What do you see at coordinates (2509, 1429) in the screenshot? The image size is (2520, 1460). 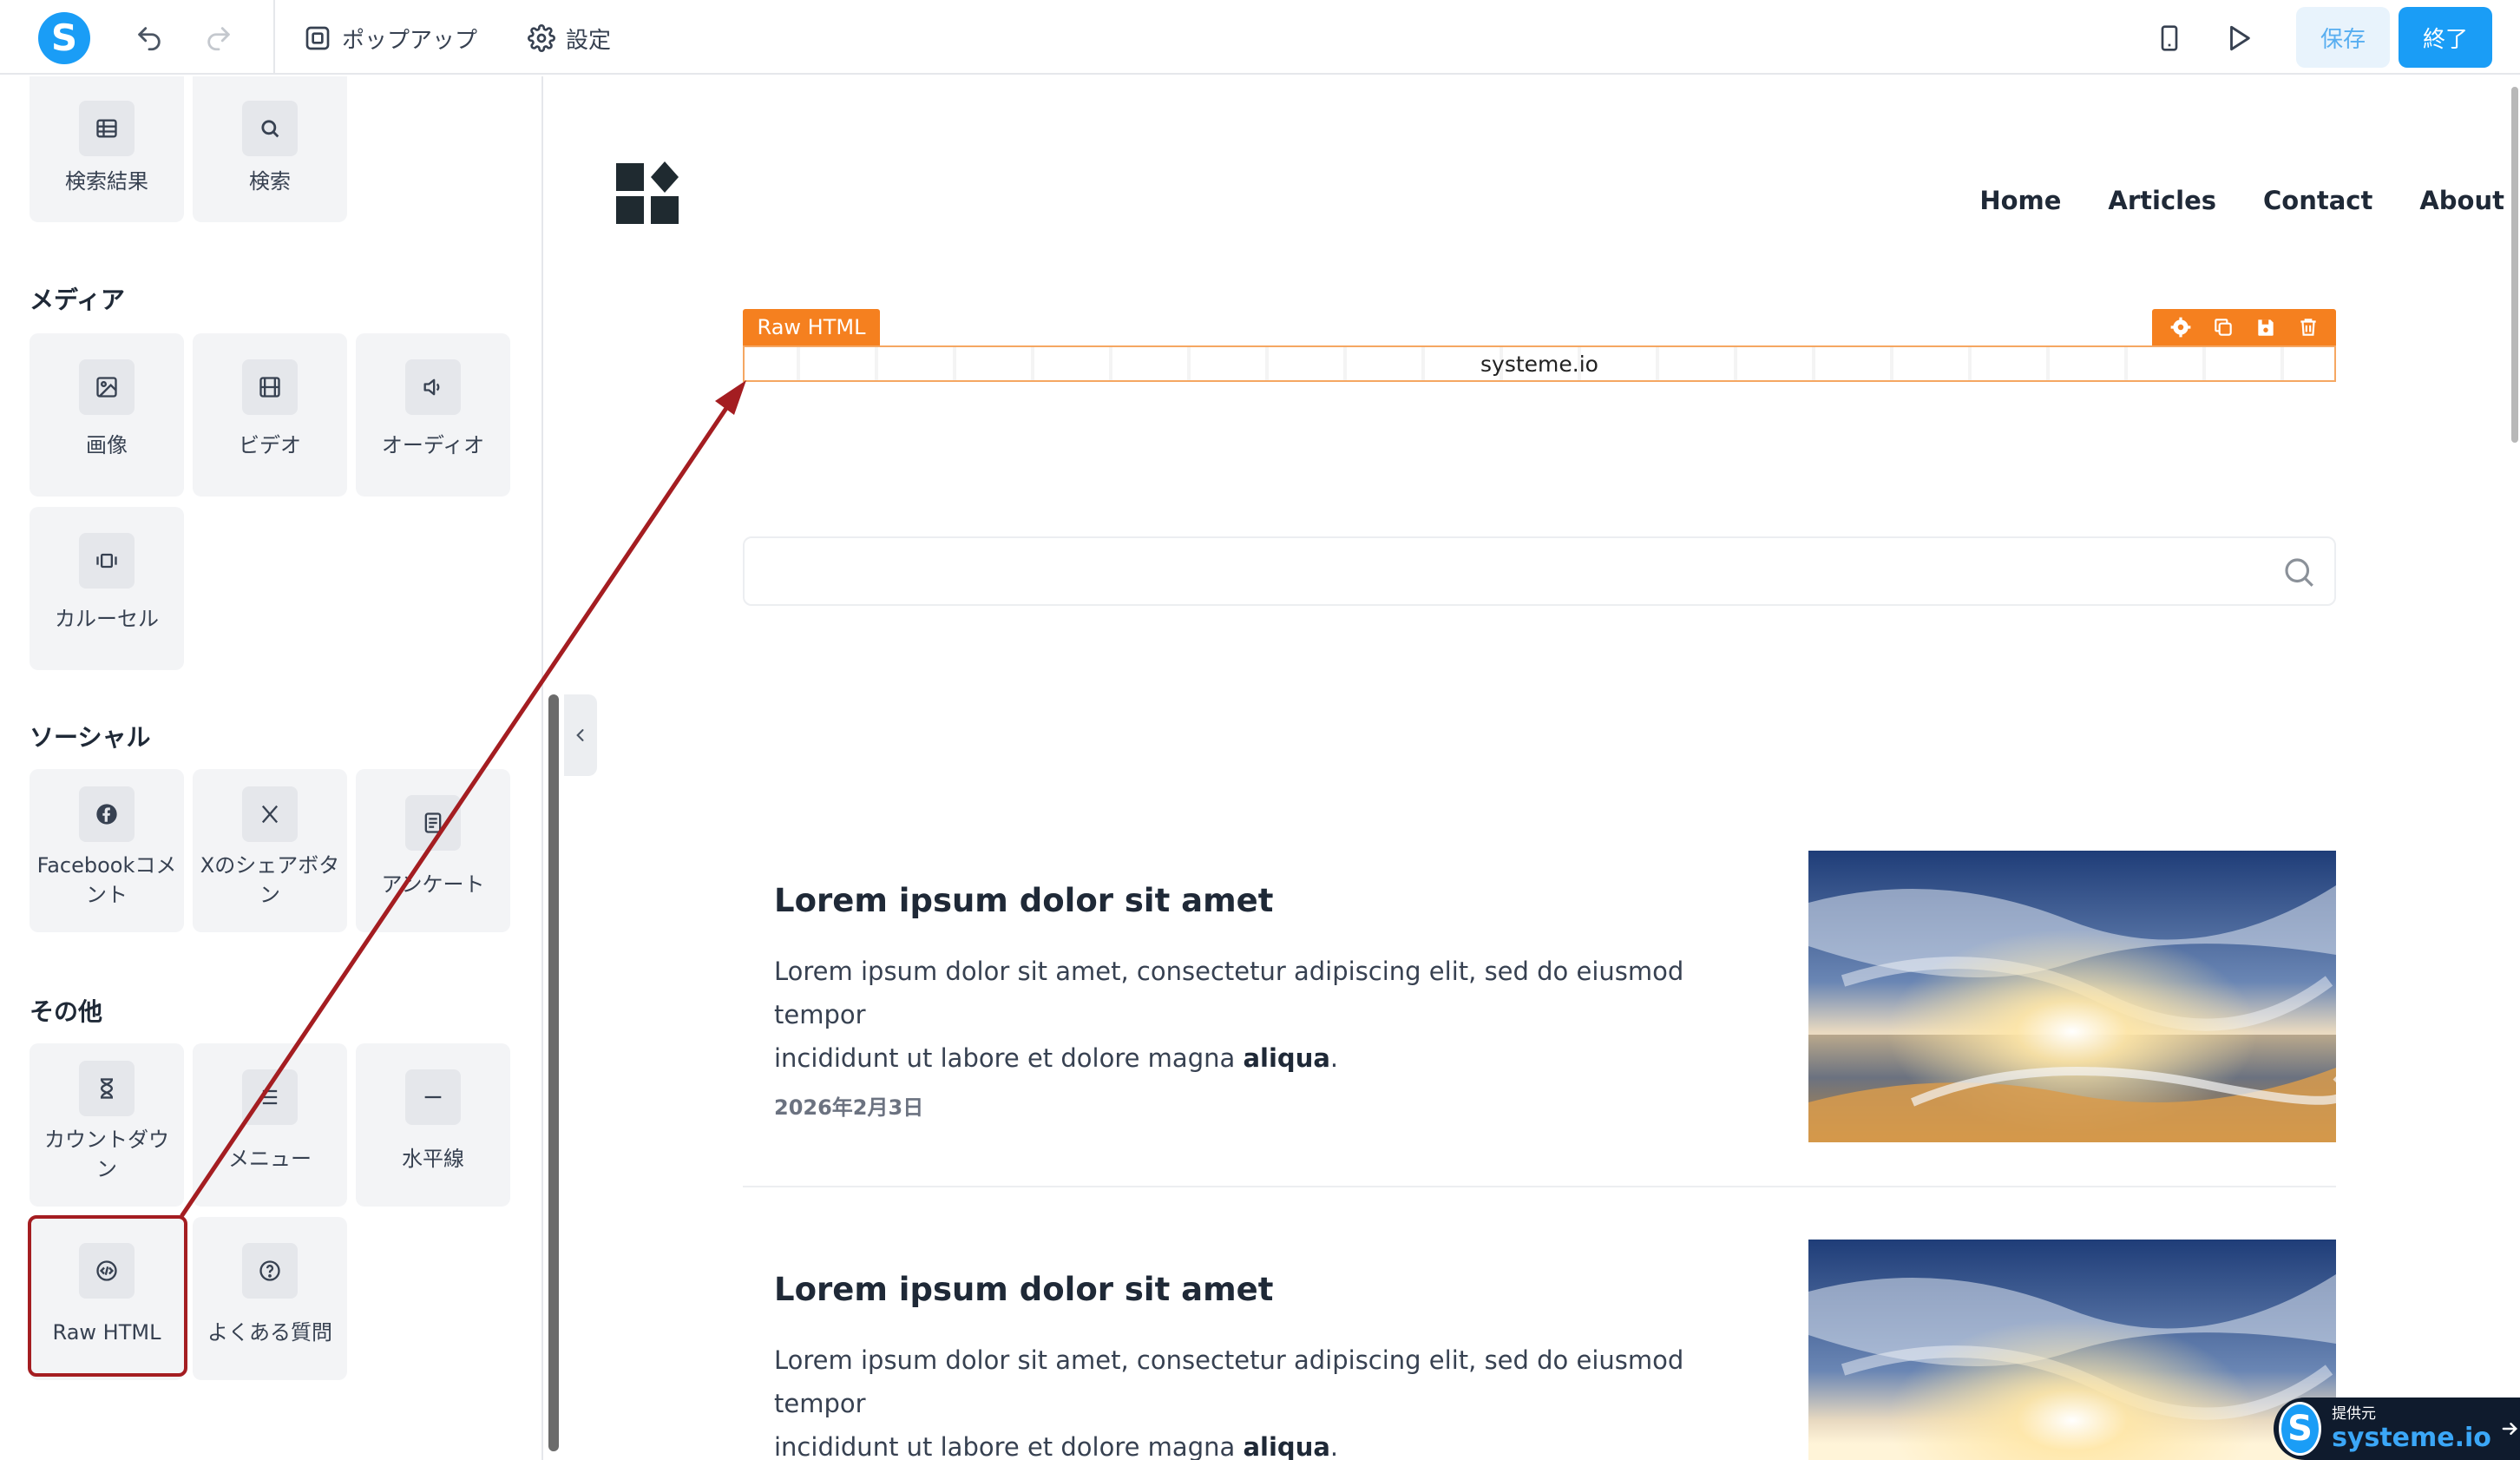 I see `arrow-right-icon` at bounding box center [2509, 1429].